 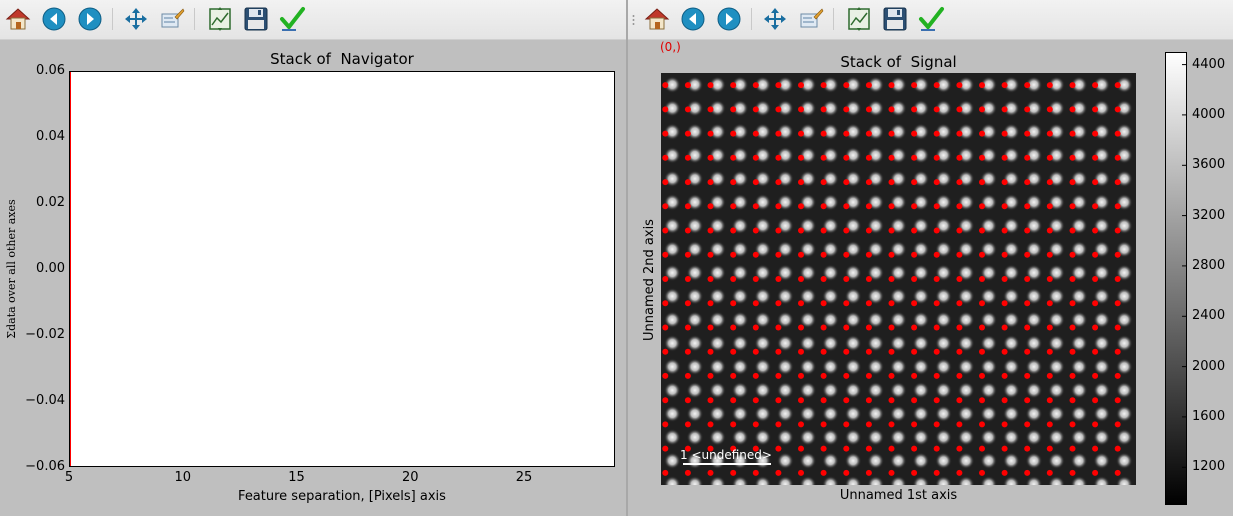 What do you see at coordinates (1209, 467) in the screenshot?
I see `colorbar-tick-label: 1200` at bounding box center [1209, 467].